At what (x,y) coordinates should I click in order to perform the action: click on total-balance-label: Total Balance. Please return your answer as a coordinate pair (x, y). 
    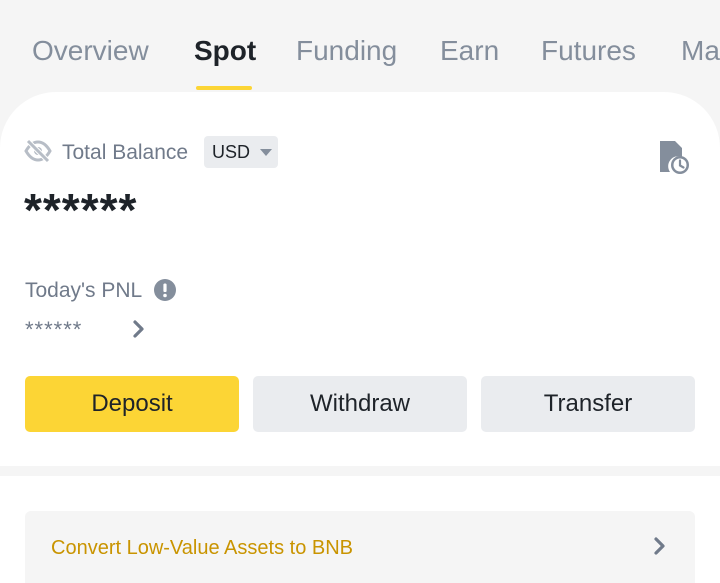
    Looking at the image, I should click on (125, 152).